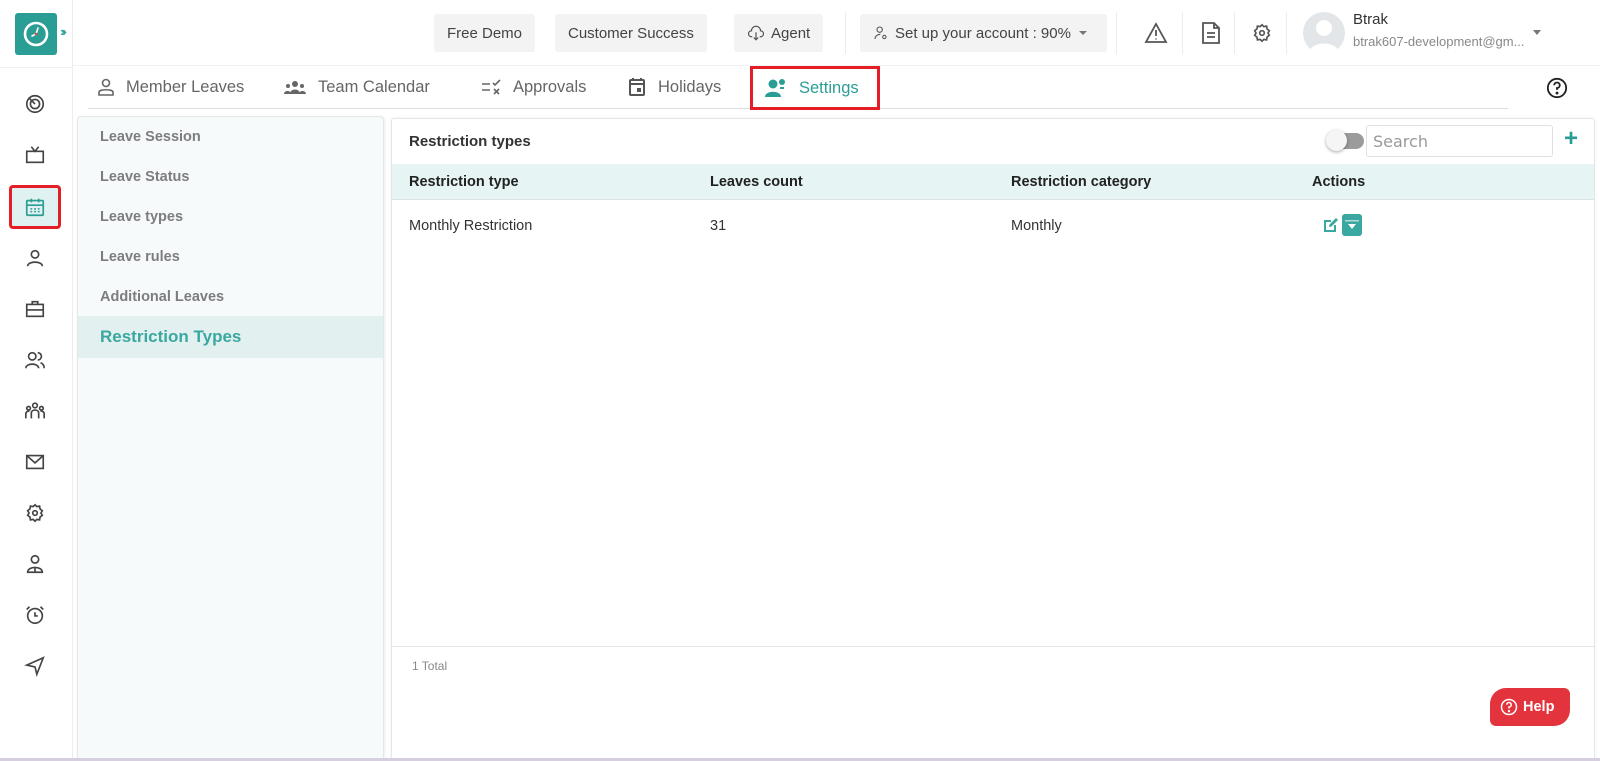  Describe the element at coordinates (63, 31) in the screenshot. I see `expand-chevrons-icon: ›››` at that location.